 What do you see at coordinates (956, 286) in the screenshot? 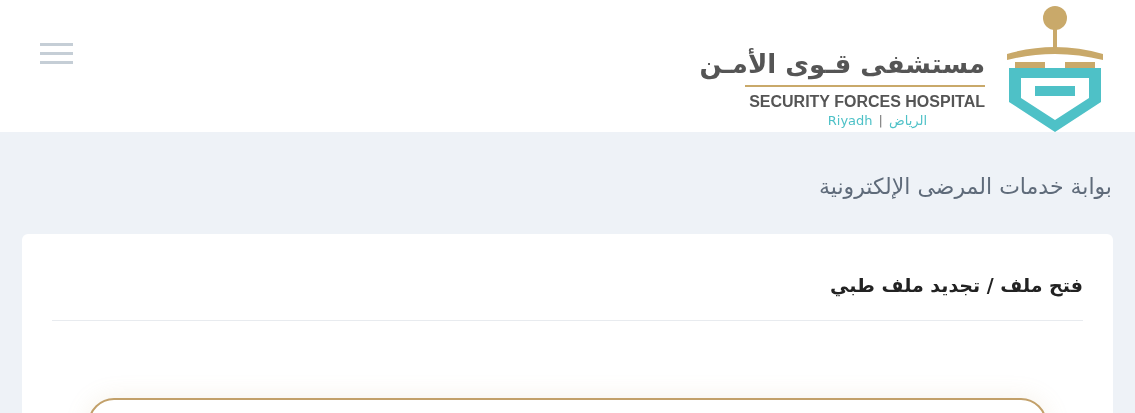
I see `card-title: فتح ملف / تجديد ملف طبي` at bounding box center [956, 286].